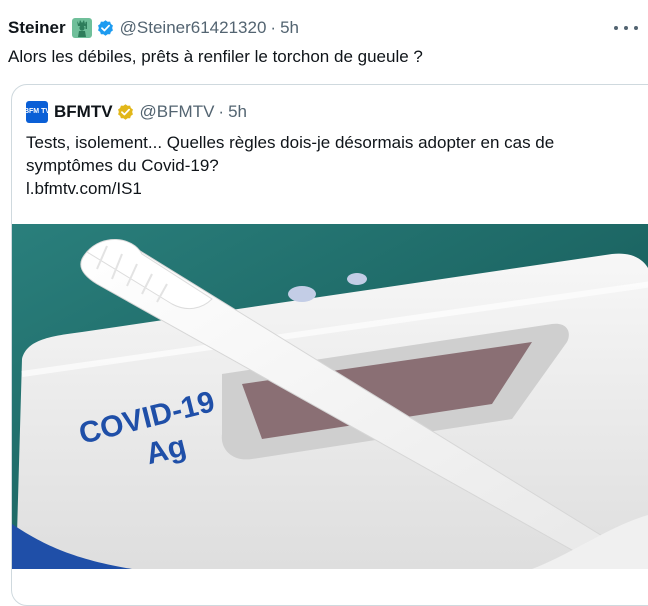 This screenshot has width=648, height=606. I want to click on bfmtv-avatar: BFM TV, so click(37, 112).